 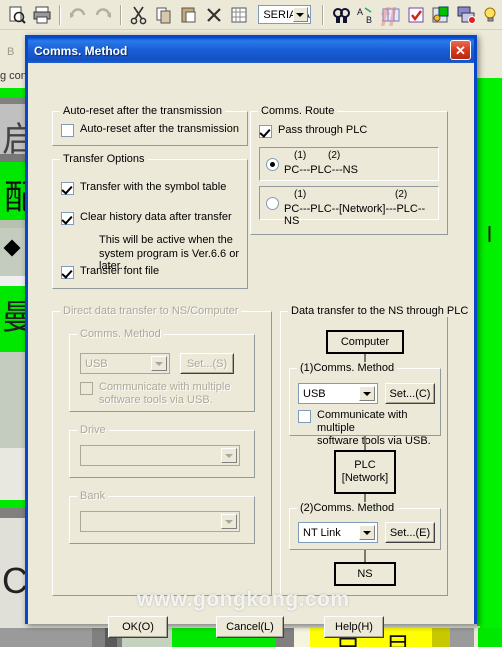 I want to click on grid-icon, so click(x=239, y=15).